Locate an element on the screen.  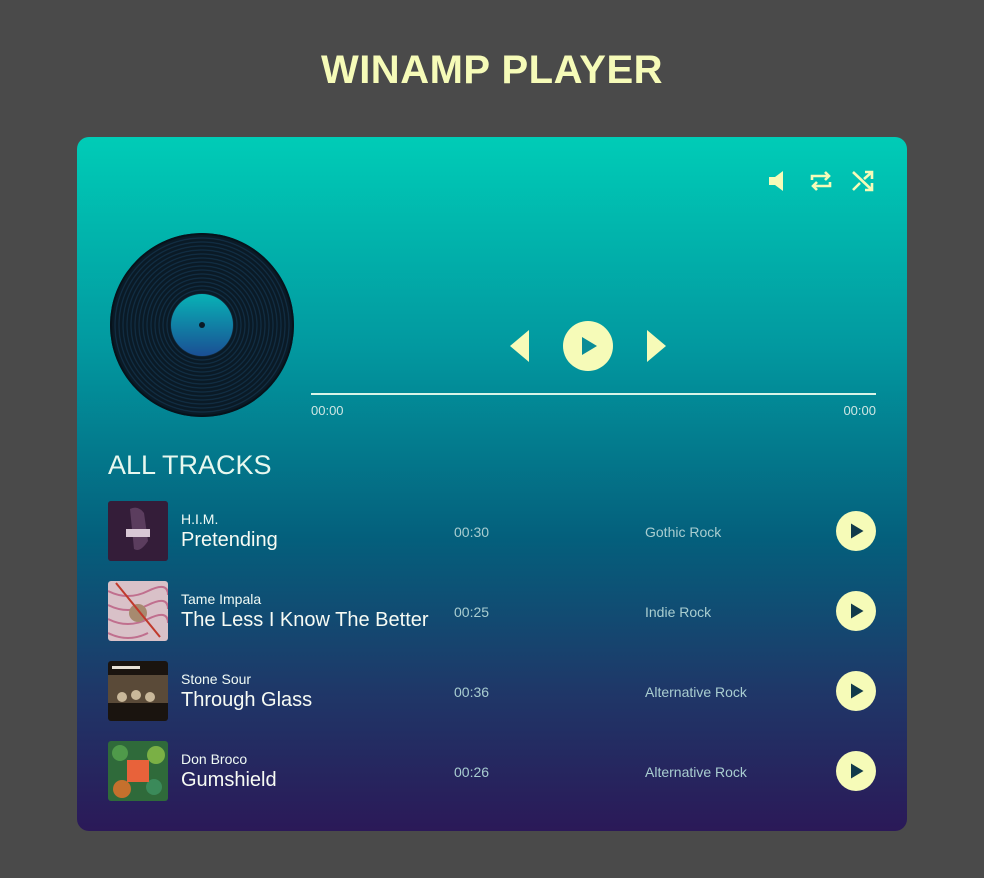
track-duration: 00:30 is located at coordinates (472, 532).